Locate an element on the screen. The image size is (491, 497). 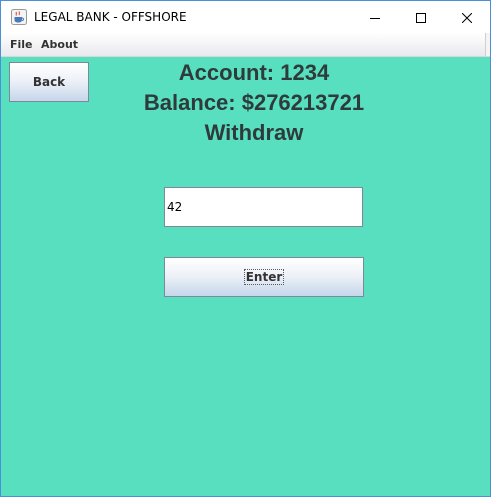
menu-file: File is located at coordinates (21, 44).